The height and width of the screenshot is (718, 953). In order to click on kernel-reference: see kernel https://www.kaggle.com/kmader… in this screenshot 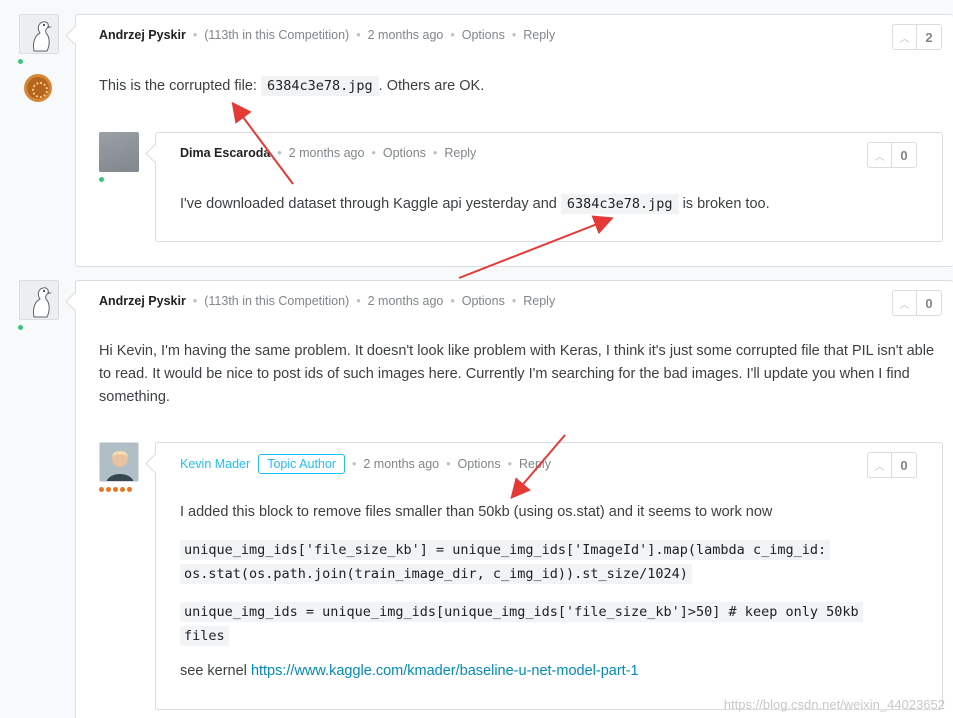, I will do `click(409, 671)`.